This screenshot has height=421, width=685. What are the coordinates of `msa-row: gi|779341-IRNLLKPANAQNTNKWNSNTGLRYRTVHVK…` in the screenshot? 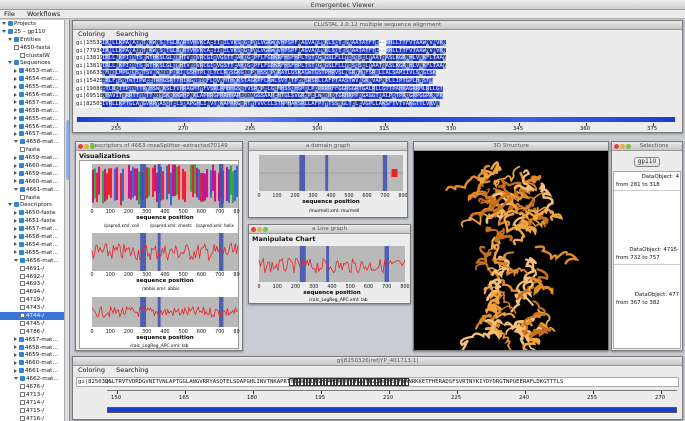 It's located at (375, 51).